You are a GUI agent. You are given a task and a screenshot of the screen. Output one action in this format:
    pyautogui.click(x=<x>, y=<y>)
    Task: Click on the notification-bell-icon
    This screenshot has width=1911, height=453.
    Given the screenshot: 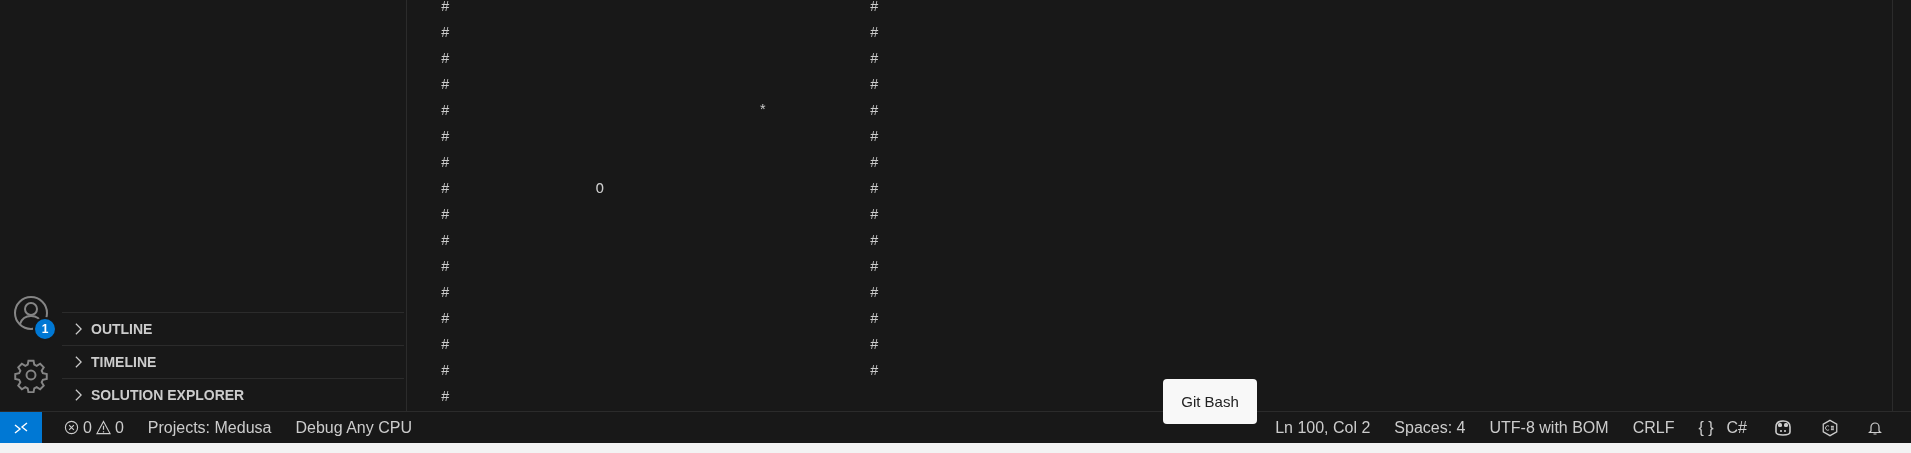 What is the action you would take?
    pyautogui.click(x=1875, y=427)
    